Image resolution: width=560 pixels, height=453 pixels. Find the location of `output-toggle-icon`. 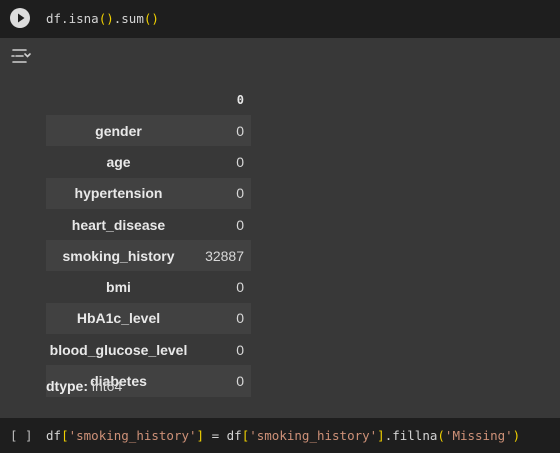

output-toggle-icon is located at coordinates (21, 56).